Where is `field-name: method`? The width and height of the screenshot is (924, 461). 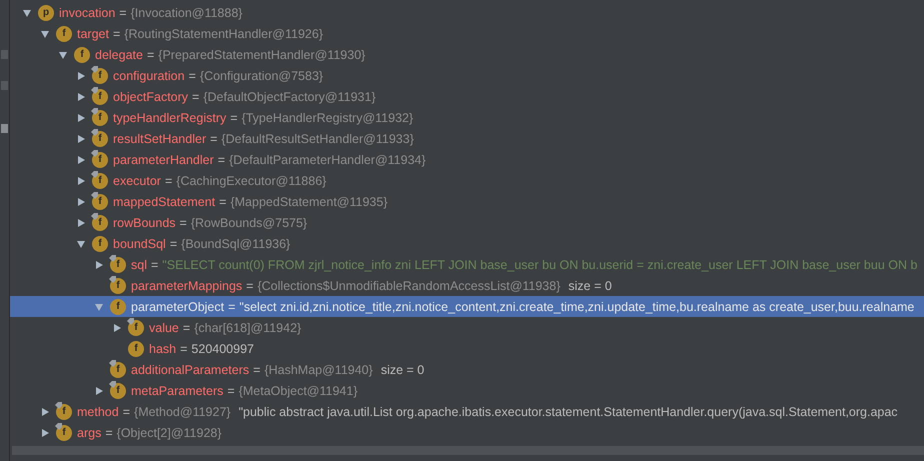 field-name: method is located at coordinates (98, 411).